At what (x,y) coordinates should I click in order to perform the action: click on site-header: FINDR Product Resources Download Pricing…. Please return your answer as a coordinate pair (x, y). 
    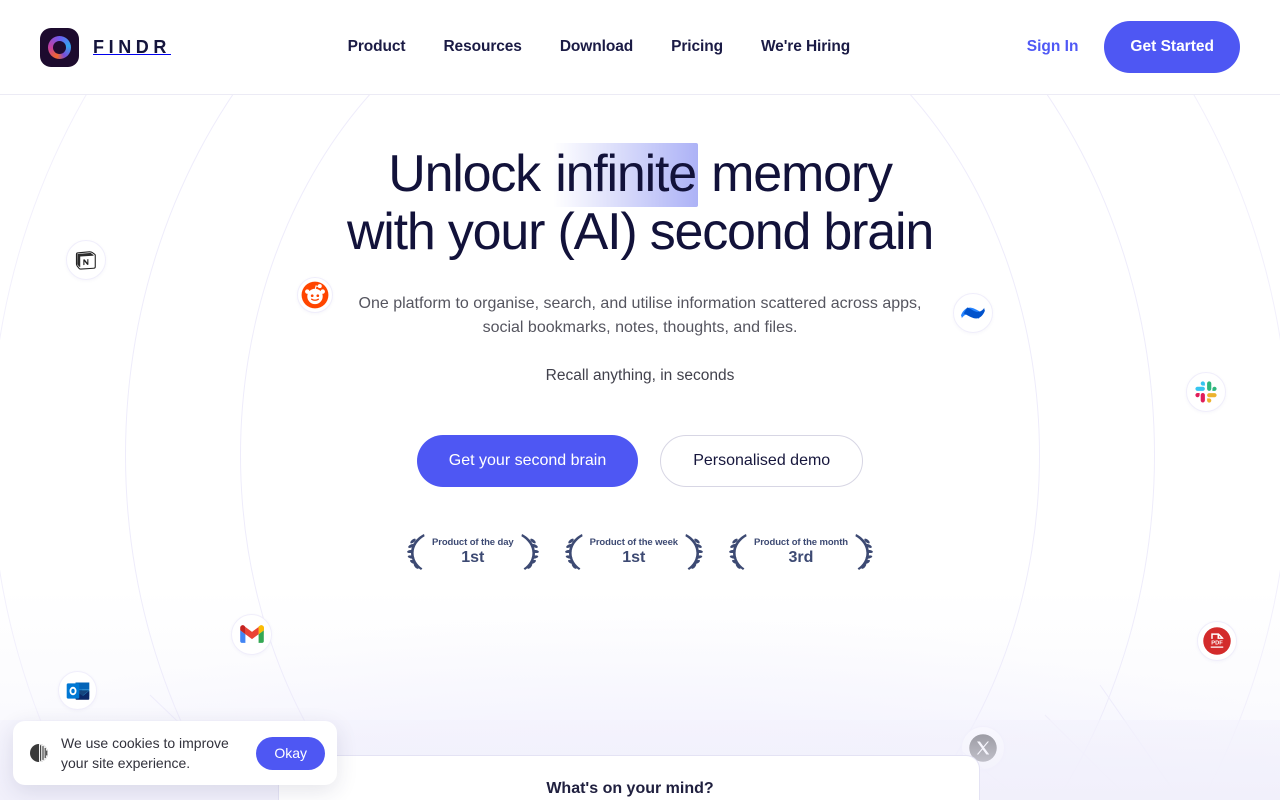
    Looking at the image, I should click on (640, 47).